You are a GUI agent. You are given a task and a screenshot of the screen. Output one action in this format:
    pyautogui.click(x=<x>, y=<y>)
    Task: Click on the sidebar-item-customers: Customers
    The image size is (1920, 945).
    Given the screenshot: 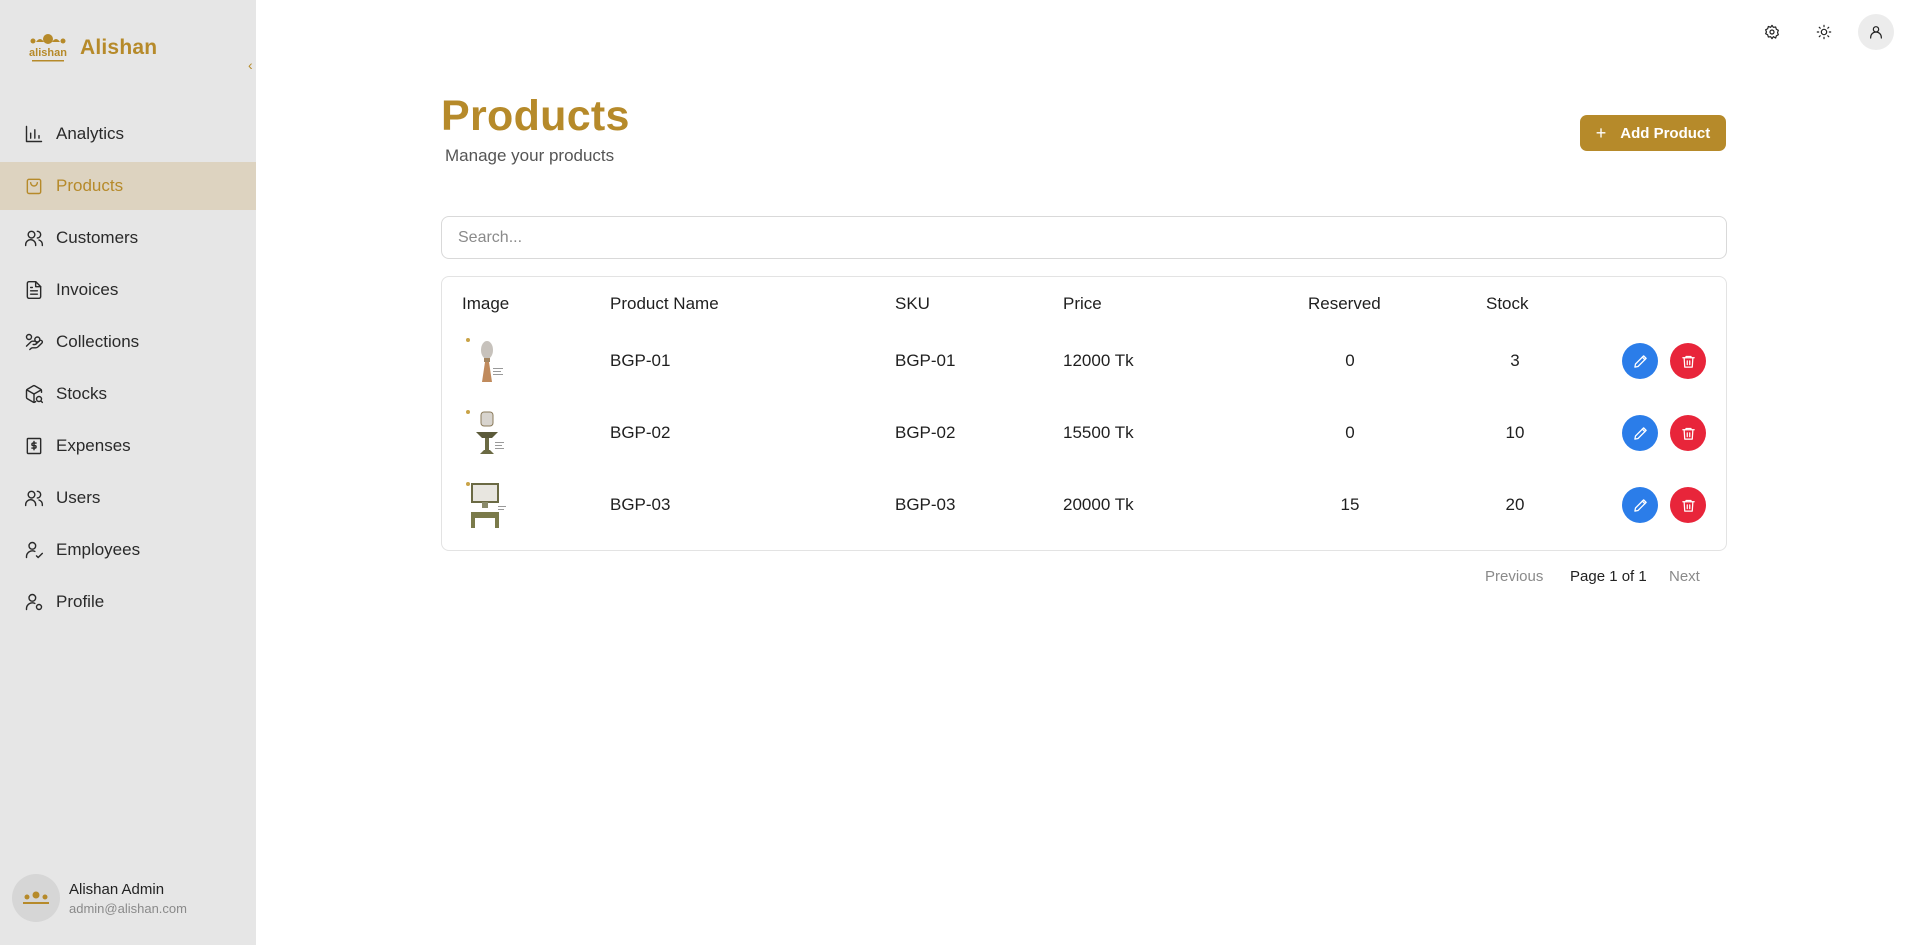 What is the action you would take?
    pyautogui.click(x=128, y=238)
    